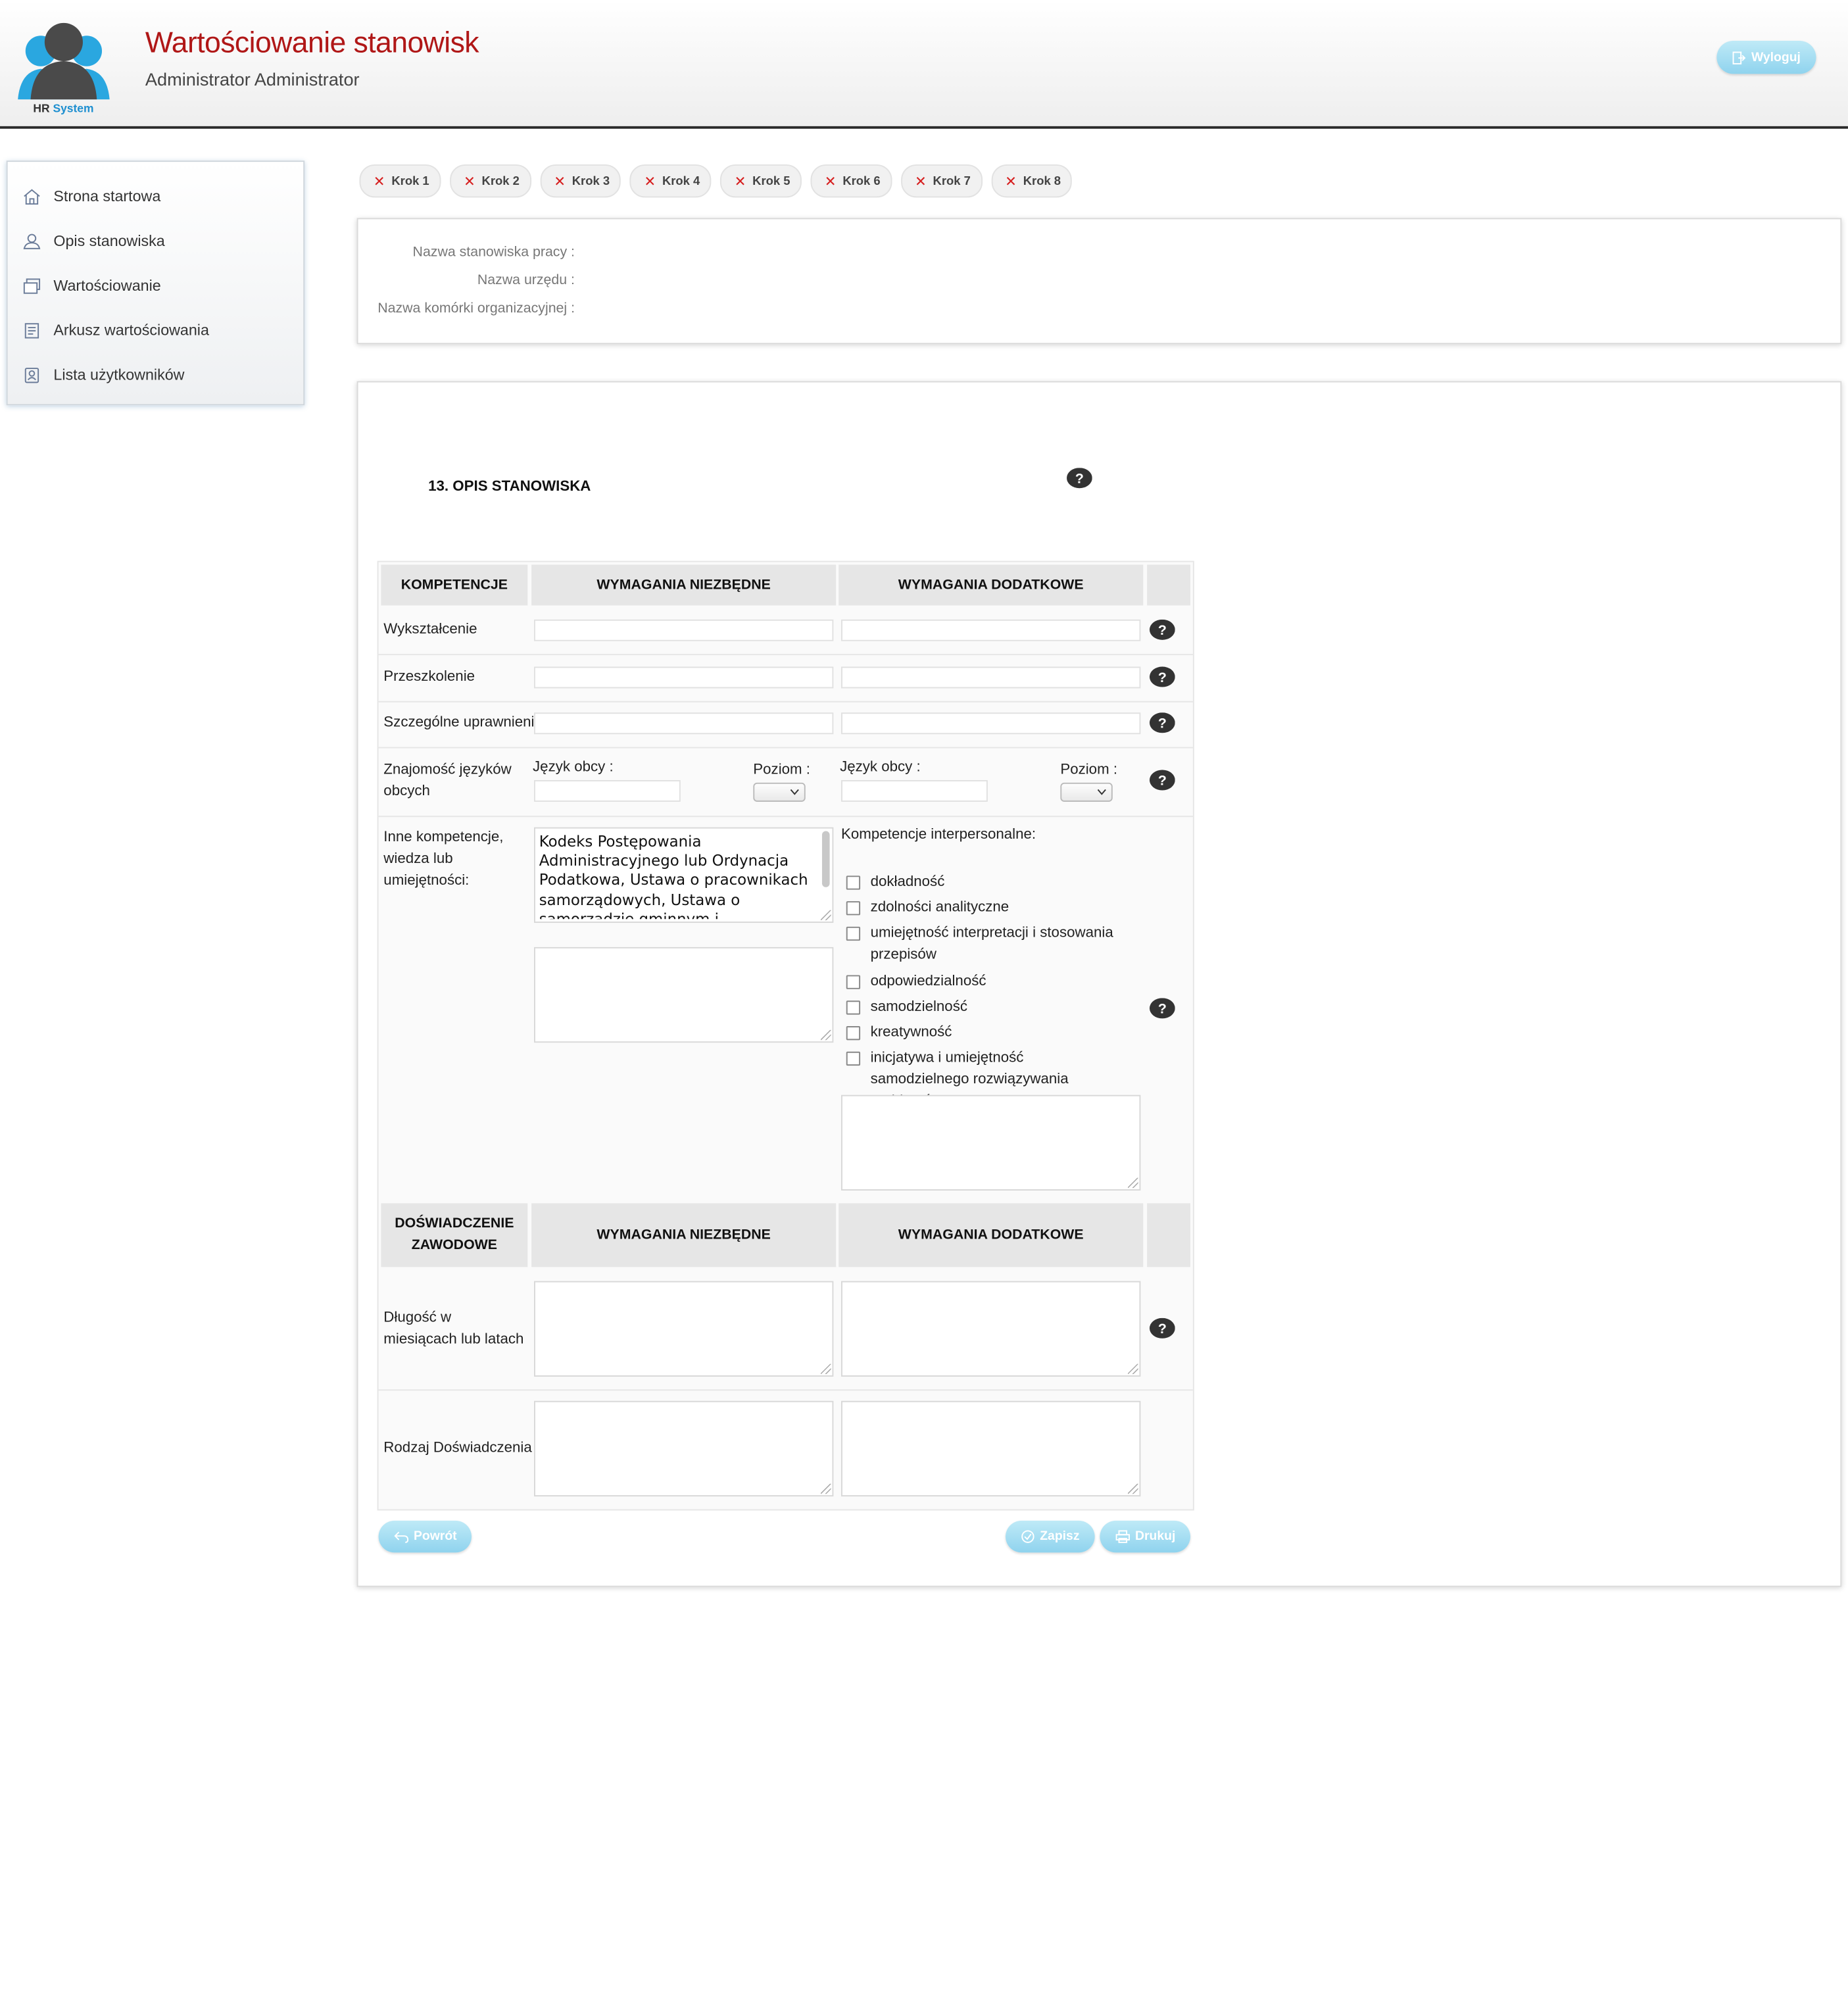  I want to click on education-required-input, so click(683, 630).